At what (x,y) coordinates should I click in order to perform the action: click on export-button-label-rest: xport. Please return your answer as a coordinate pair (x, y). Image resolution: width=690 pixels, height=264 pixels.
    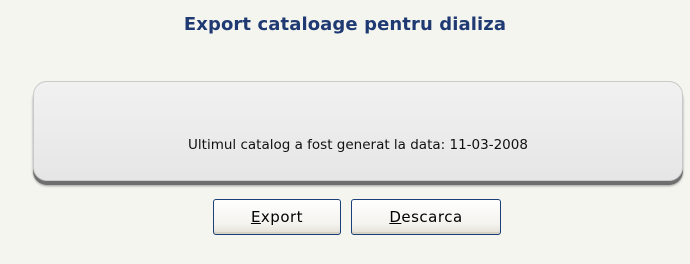
    Looking at the image, I should click on (282, 216).